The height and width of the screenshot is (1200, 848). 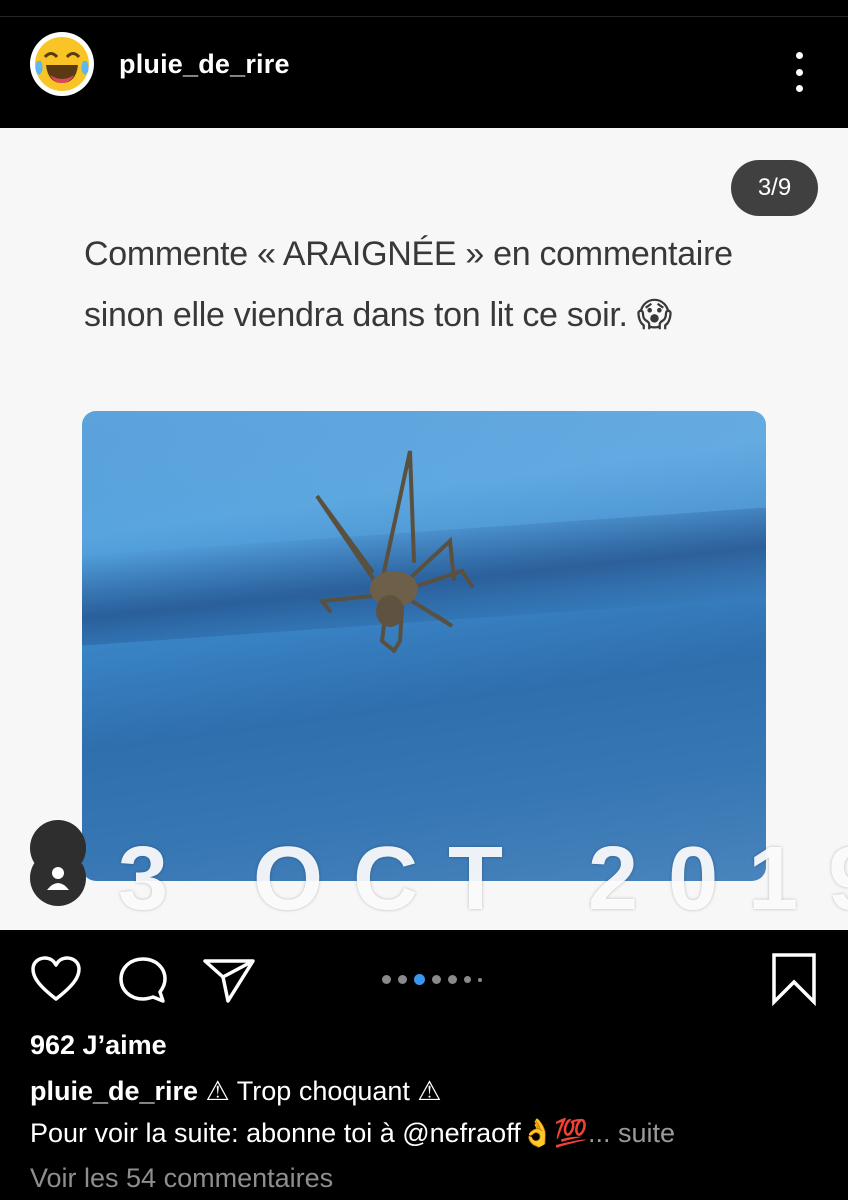 What do you see at coordinates (799, 55) in the screenshot?
I see `more-vertical-icon` at bounding box center [799, 55].